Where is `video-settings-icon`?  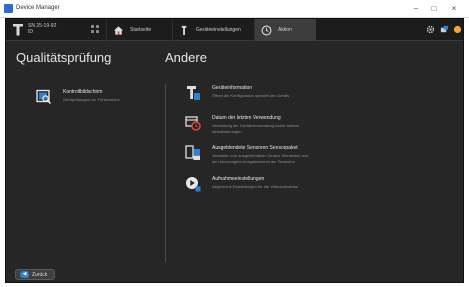 video-settings-icon is located at coordinates (193, 184).